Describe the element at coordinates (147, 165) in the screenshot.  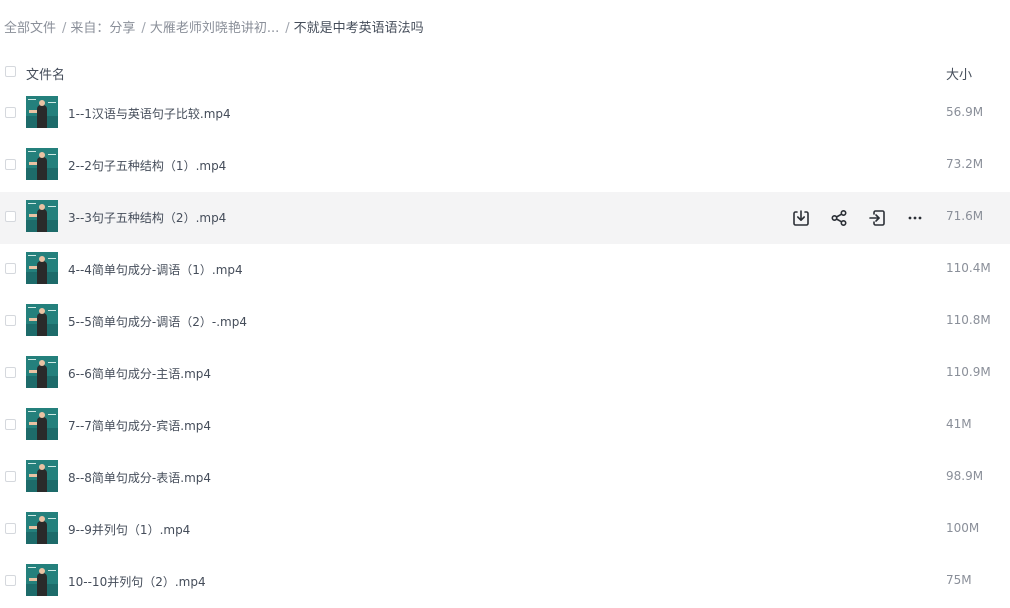
I see `file-name: 2--2句子五种结构（1）.mp4` at that location.